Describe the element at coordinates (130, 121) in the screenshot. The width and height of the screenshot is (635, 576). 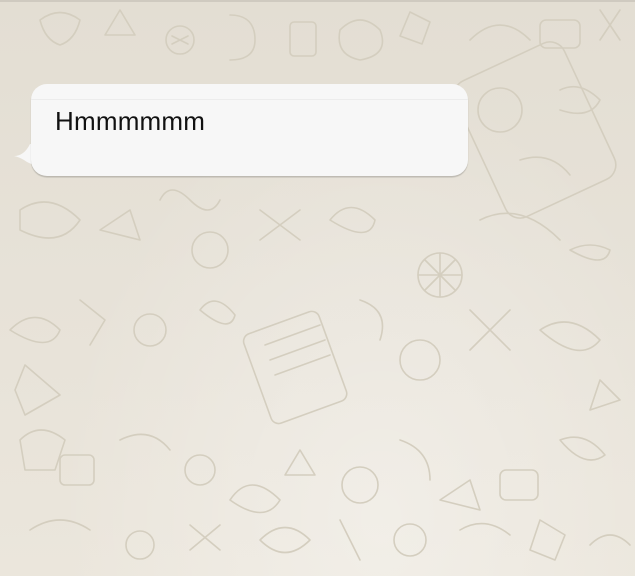
I see `message-text: Hmmmmmm` at that location.